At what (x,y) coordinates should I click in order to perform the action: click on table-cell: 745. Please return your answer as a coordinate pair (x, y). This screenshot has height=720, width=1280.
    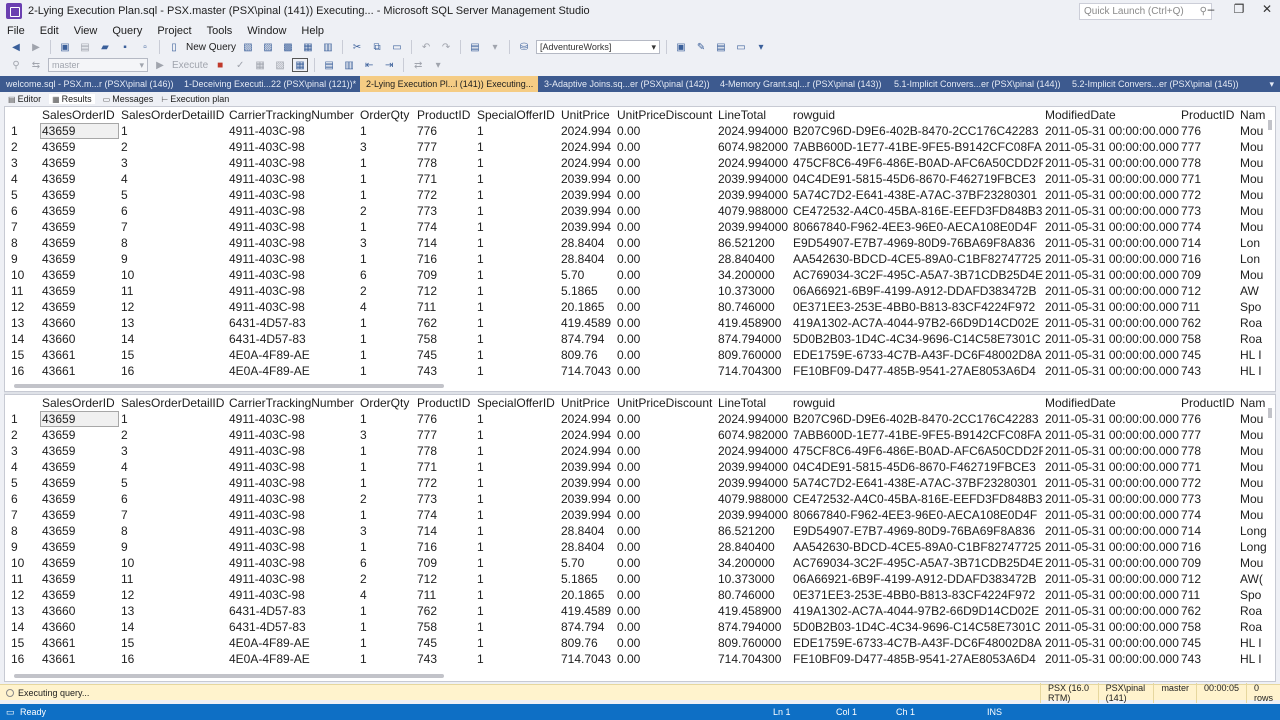
    Looking at the image, I should click on (1208, 355).